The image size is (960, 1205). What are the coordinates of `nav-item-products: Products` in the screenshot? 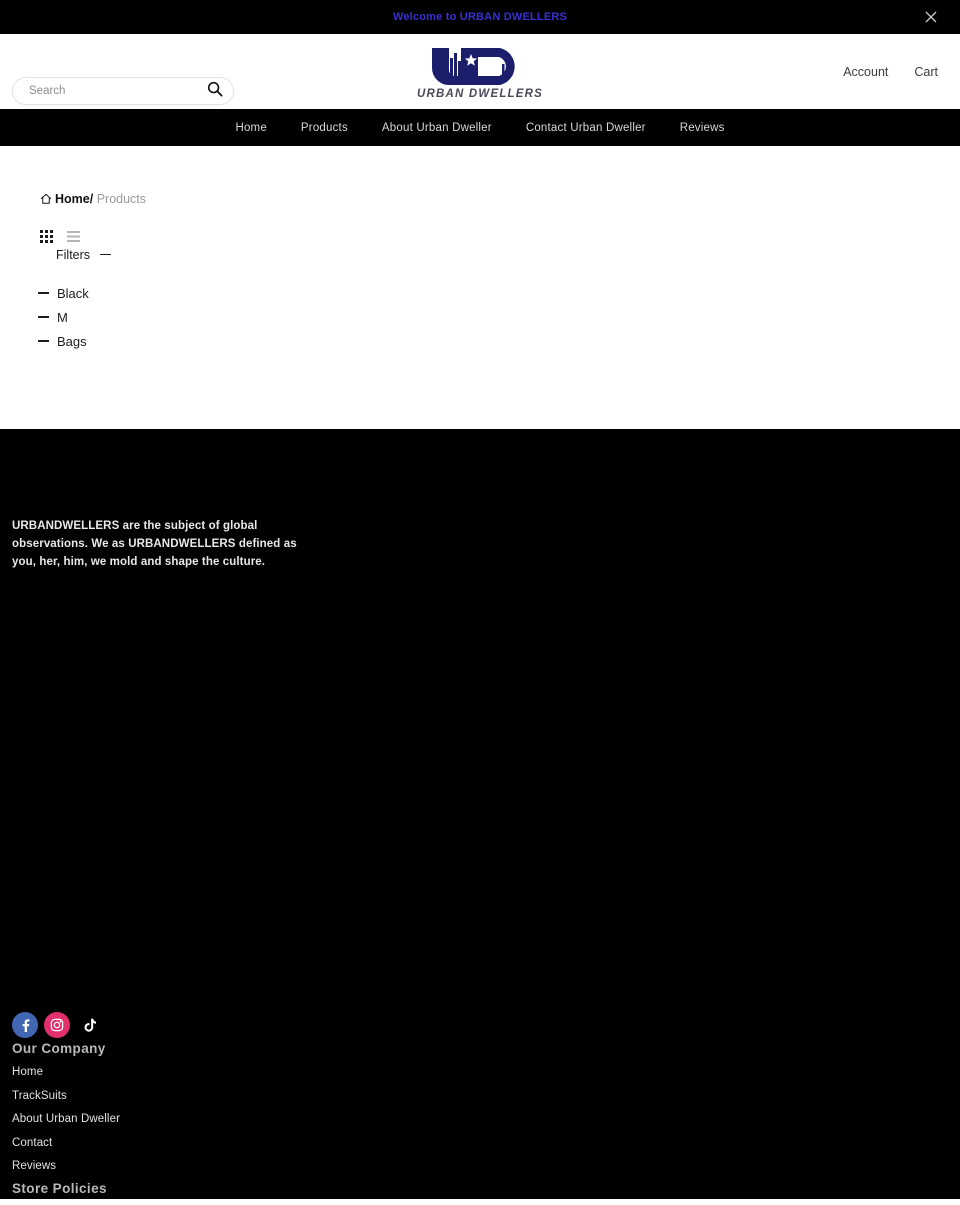 It's located at (324, 128).